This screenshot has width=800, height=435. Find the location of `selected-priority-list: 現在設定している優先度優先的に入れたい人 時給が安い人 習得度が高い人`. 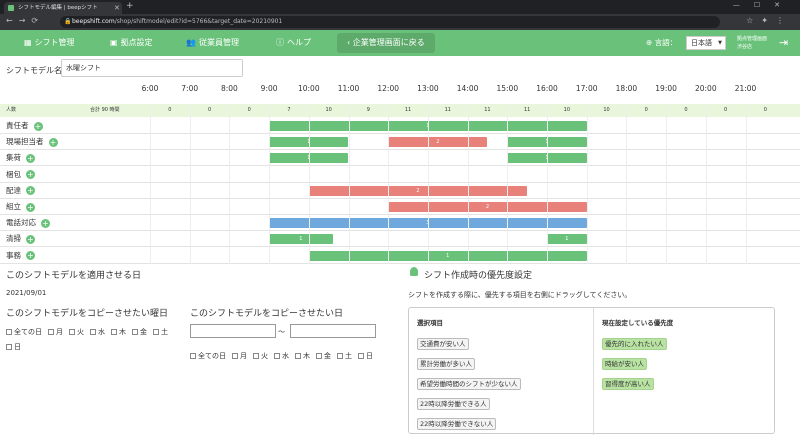

selected-priority-list: 現在設定している優先度優先的に入れたい人 時給が安い人 習得度が高い人 is located at coordinates (684, 371).